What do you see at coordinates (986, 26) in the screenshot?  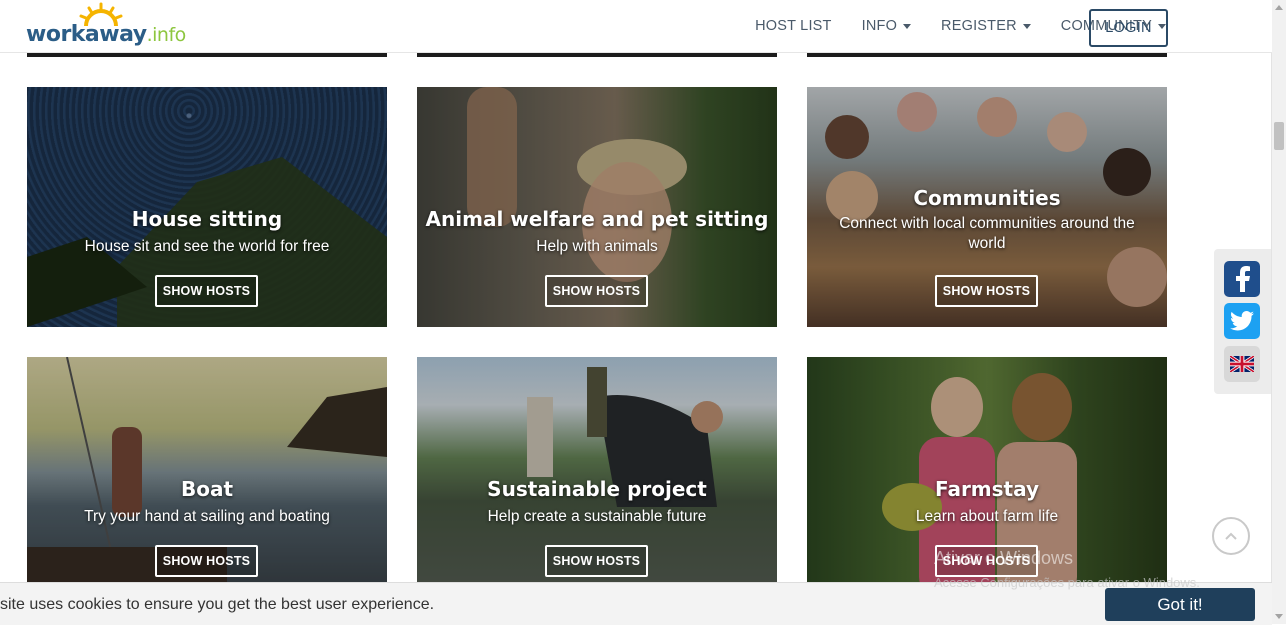 I see `nav-register-dropdown: REGISTER` at bounding box center [986, 26].